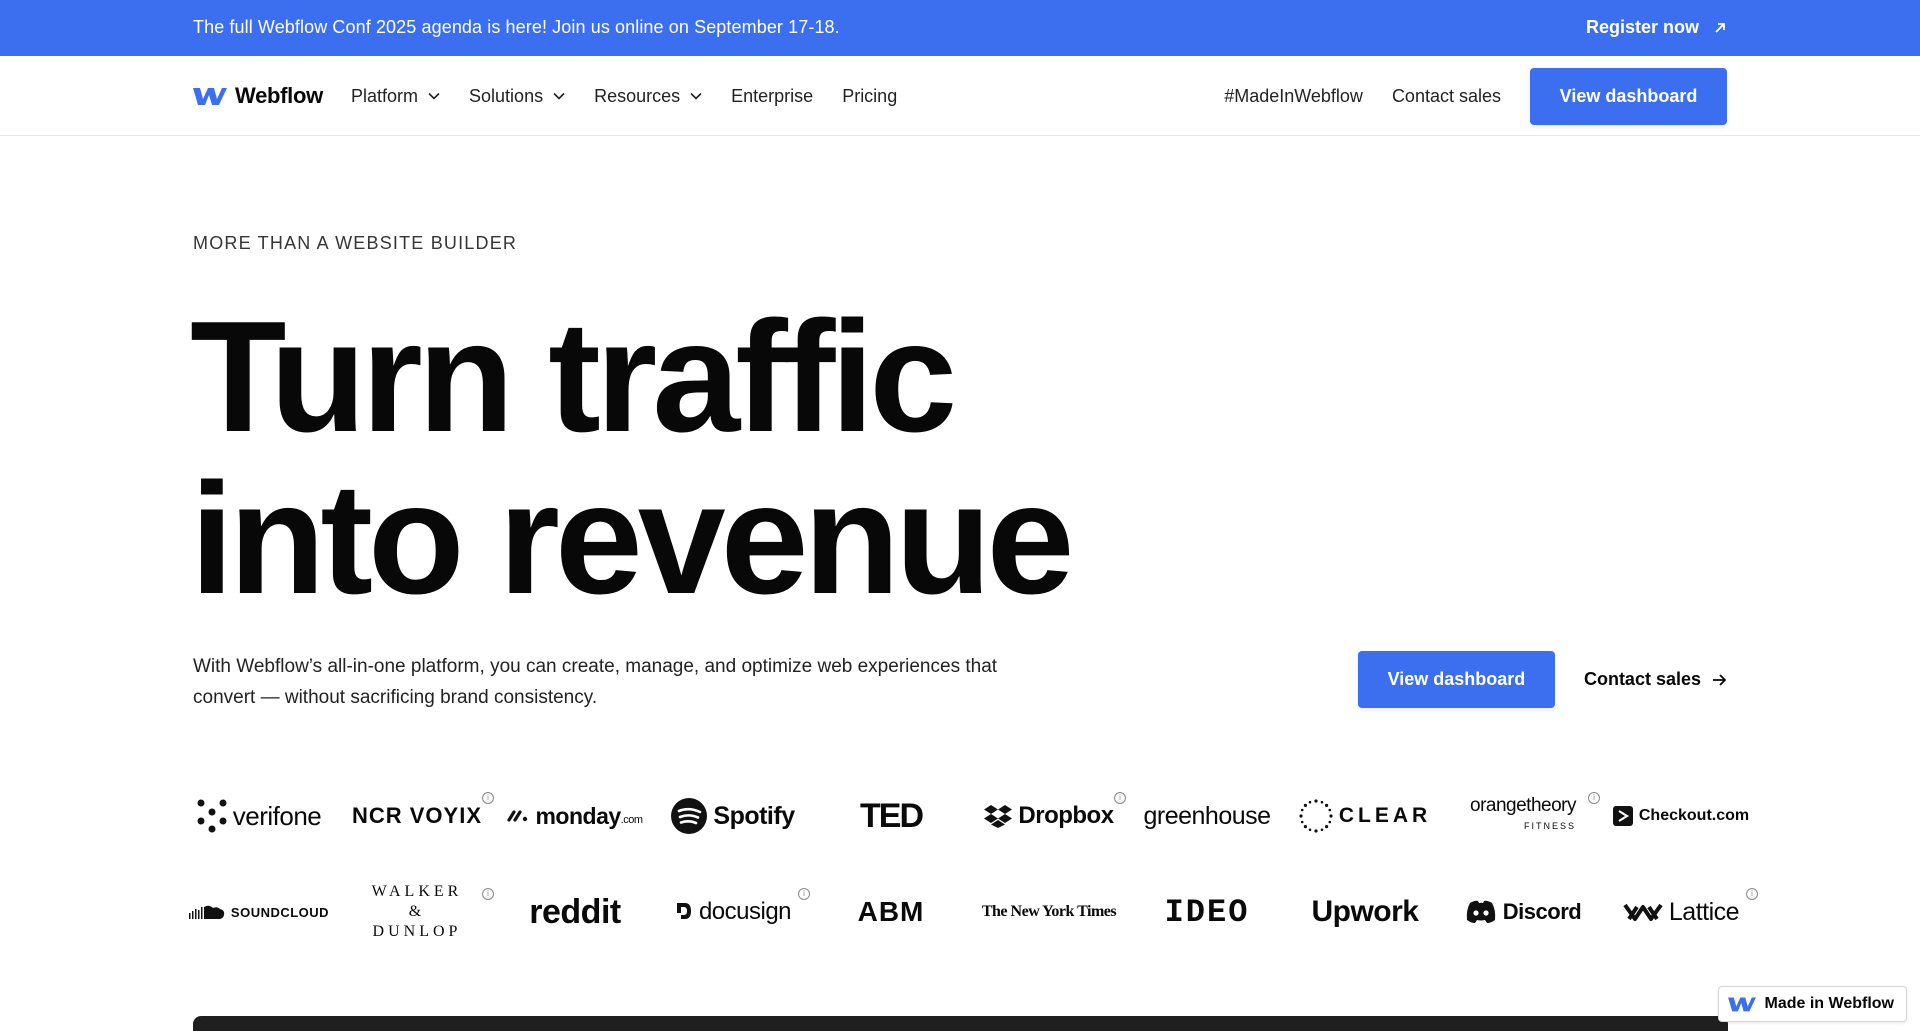 The image size is (1920, 1031). Describe the element at coordinates (1523, 805) in the screenshot. I see `logo-label: orangetheory` at that location.